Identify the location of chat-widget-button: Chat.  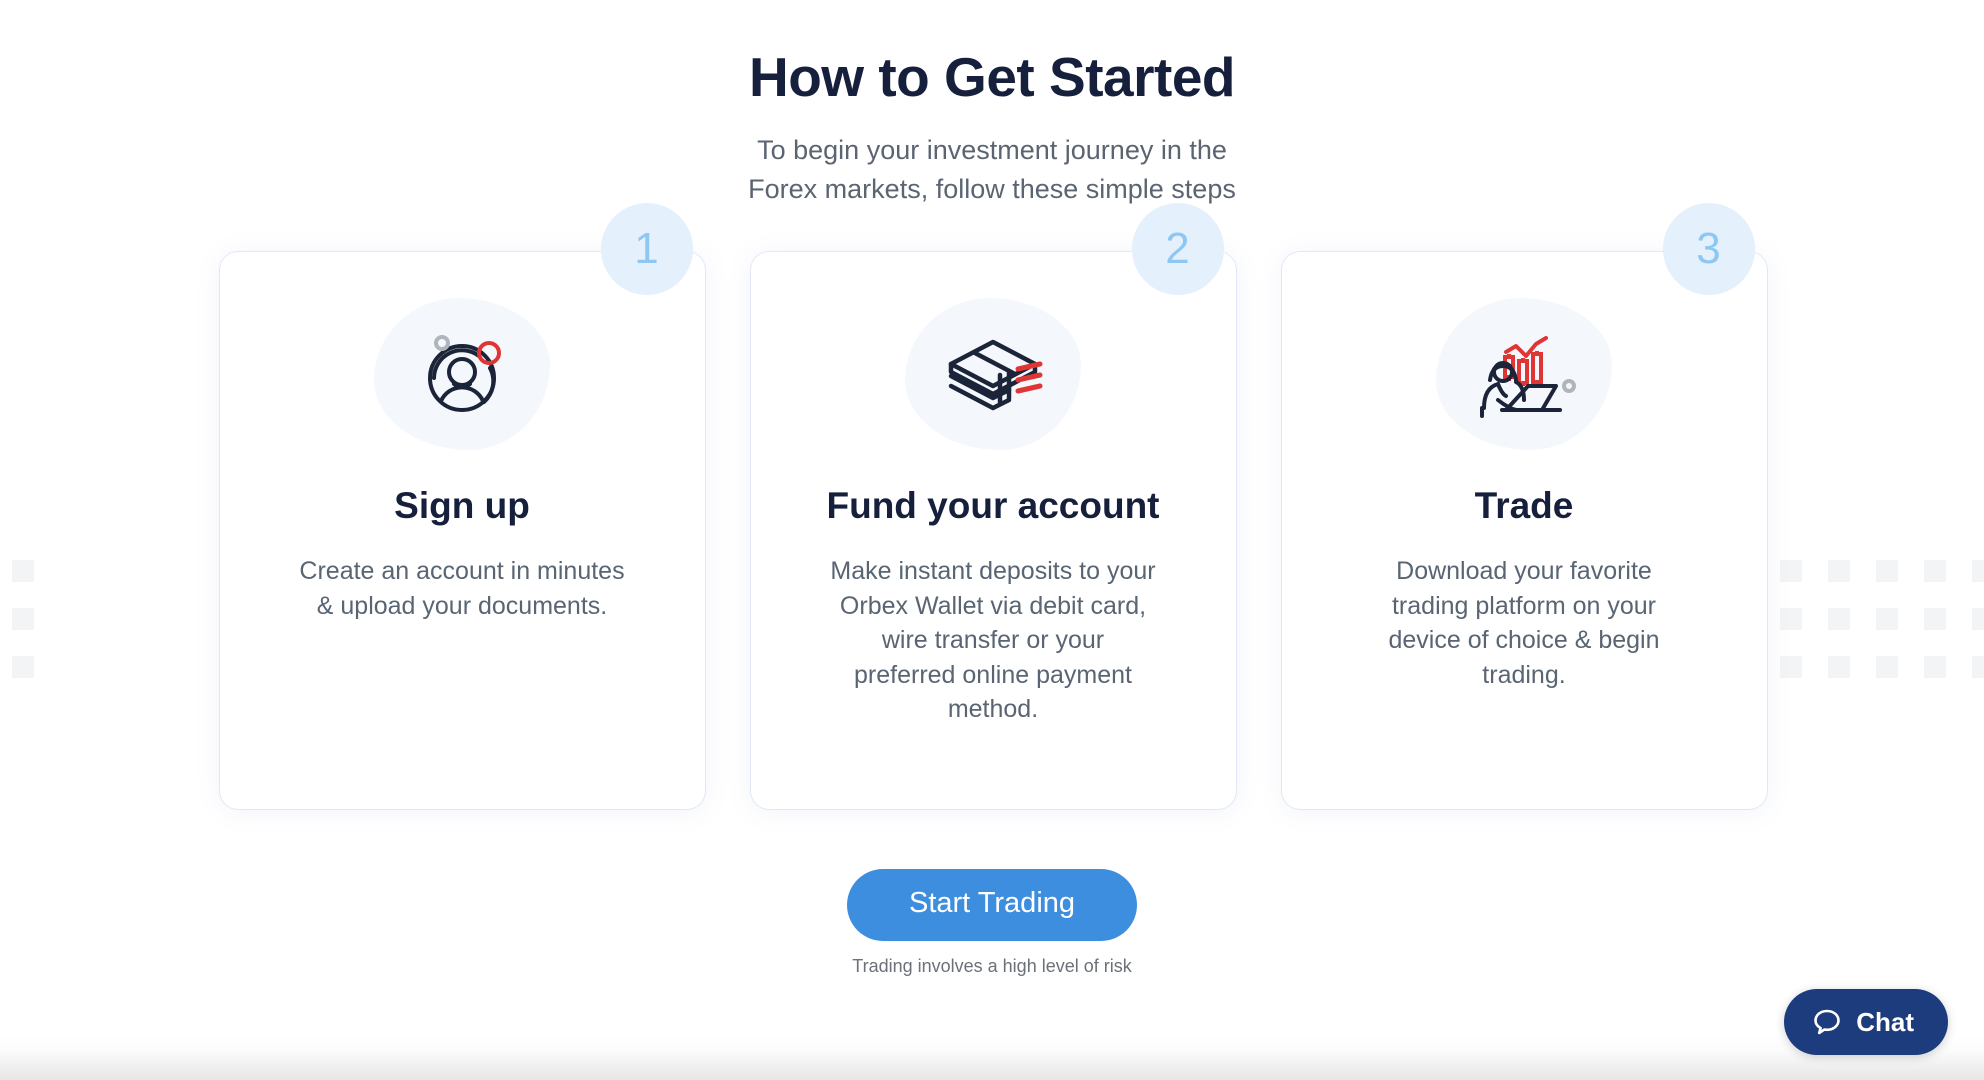
(1866, 1022).